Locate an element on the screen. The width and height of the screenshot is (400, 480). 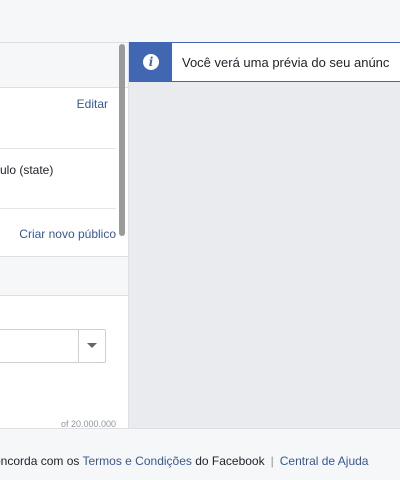
help-center-link: Central de Ajuda is located at coordinates (324, 461).